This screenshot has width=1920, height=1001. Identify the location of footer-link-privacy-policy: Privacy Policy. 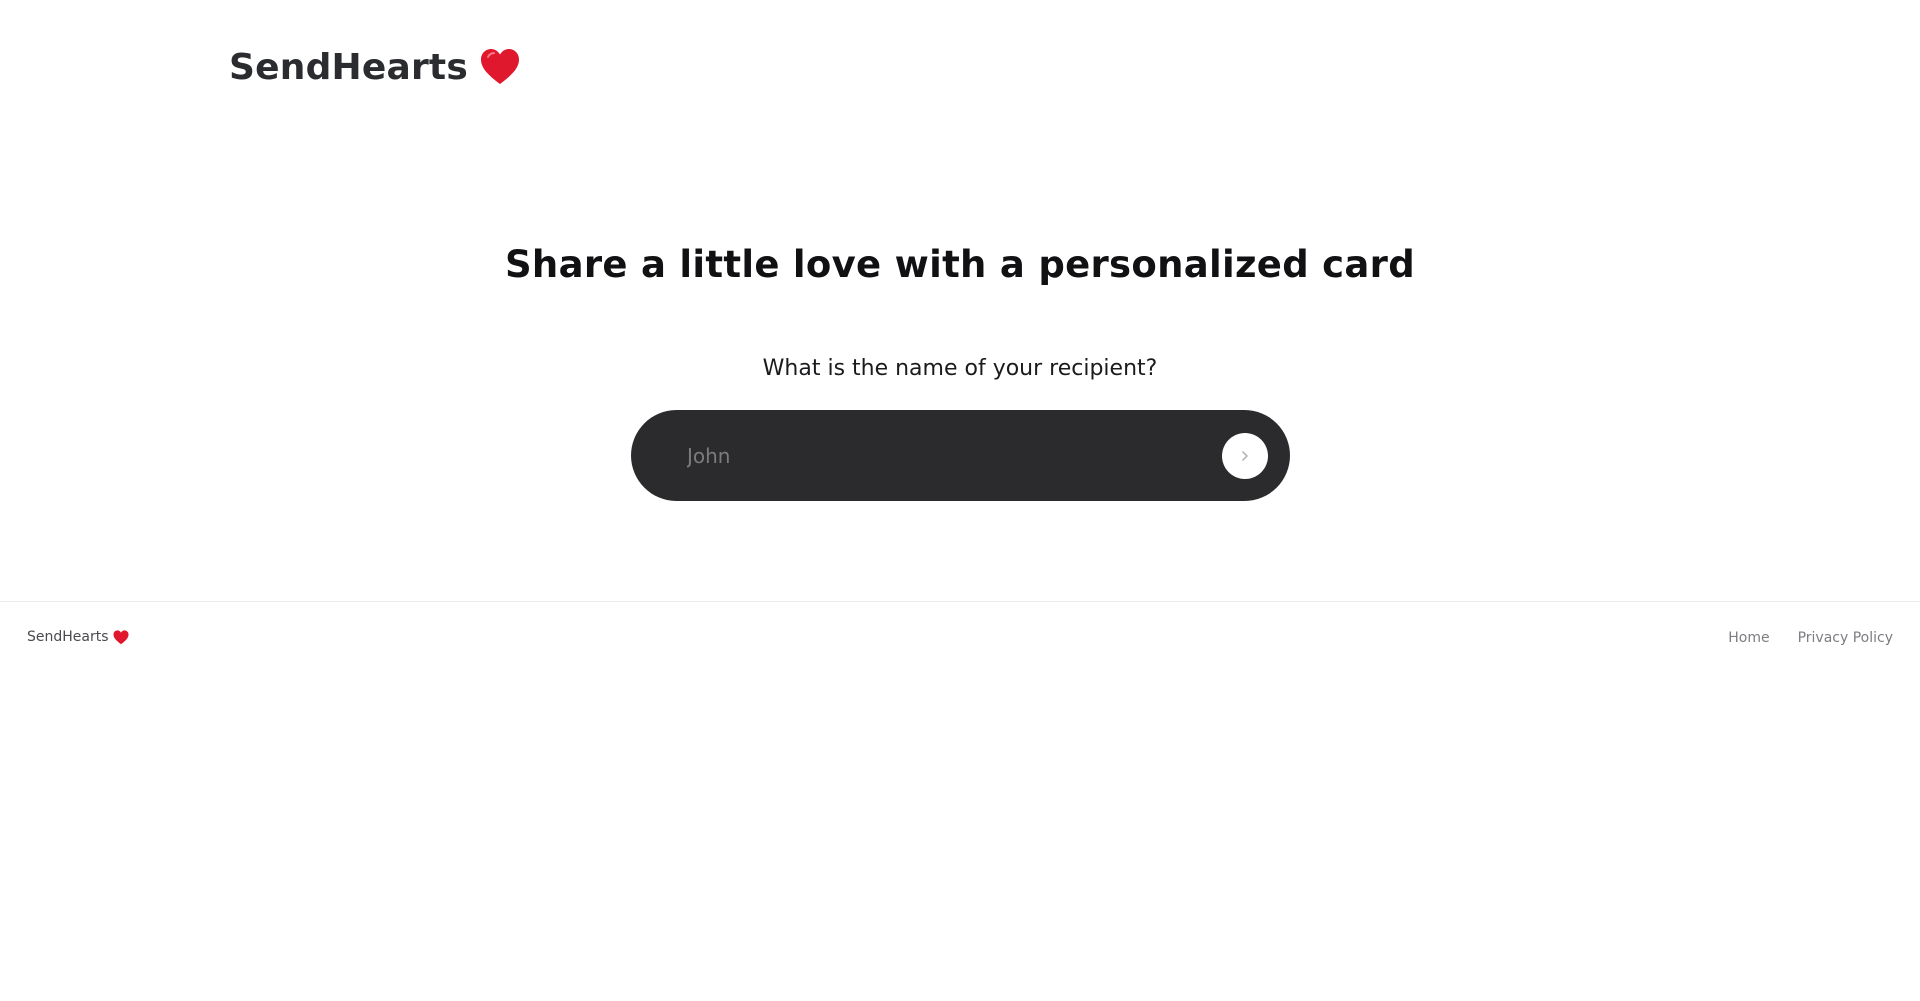
(1845, 638).